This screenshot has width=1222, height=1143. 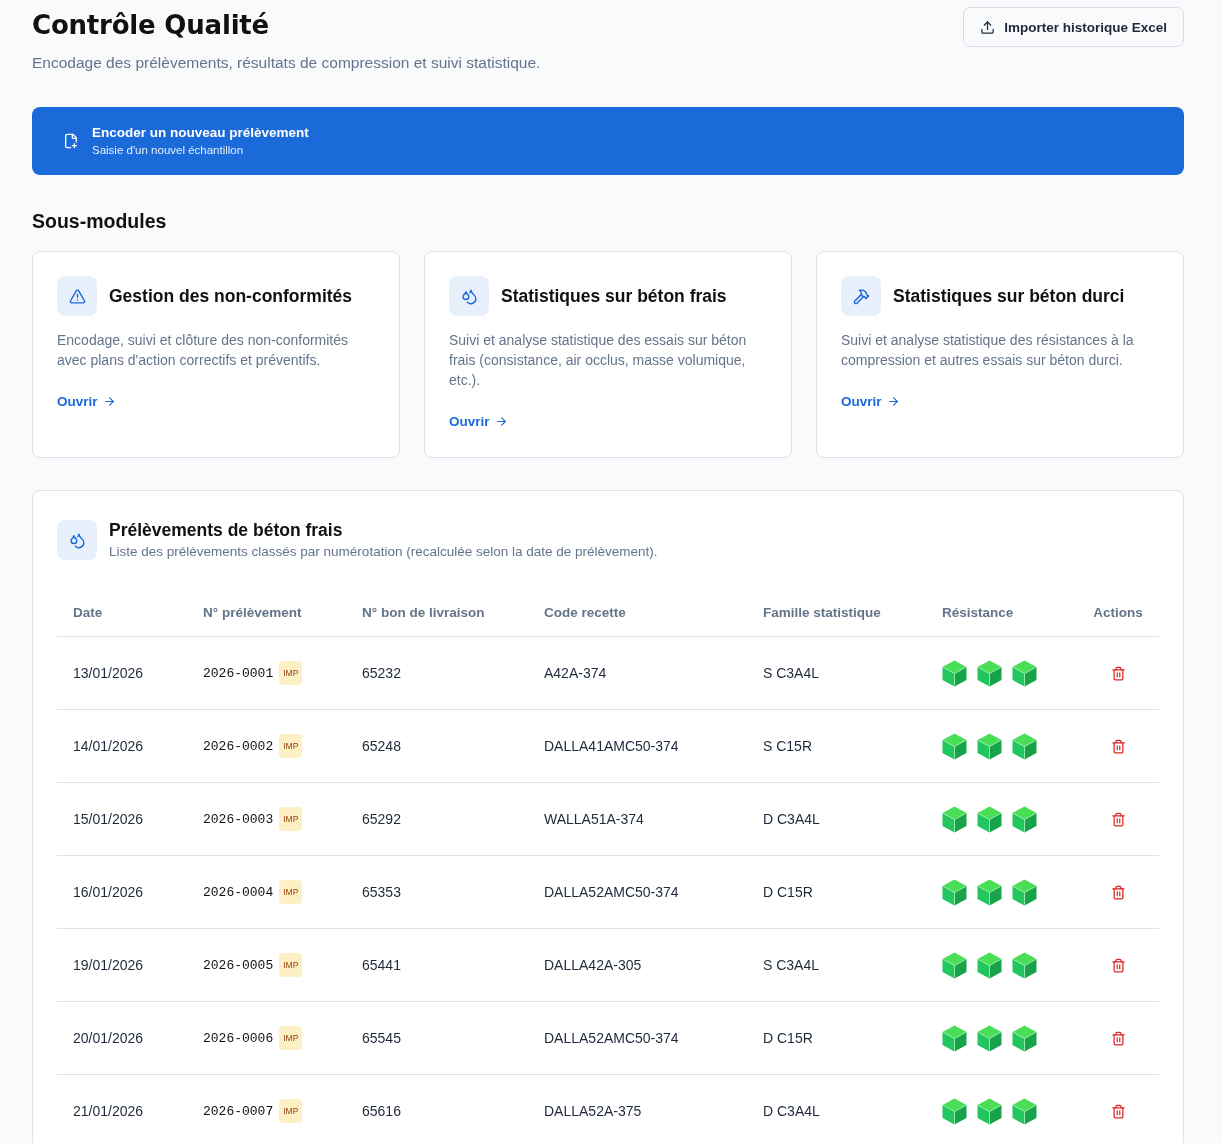 I want to click on upload-icon, so click(x=988, y=27).